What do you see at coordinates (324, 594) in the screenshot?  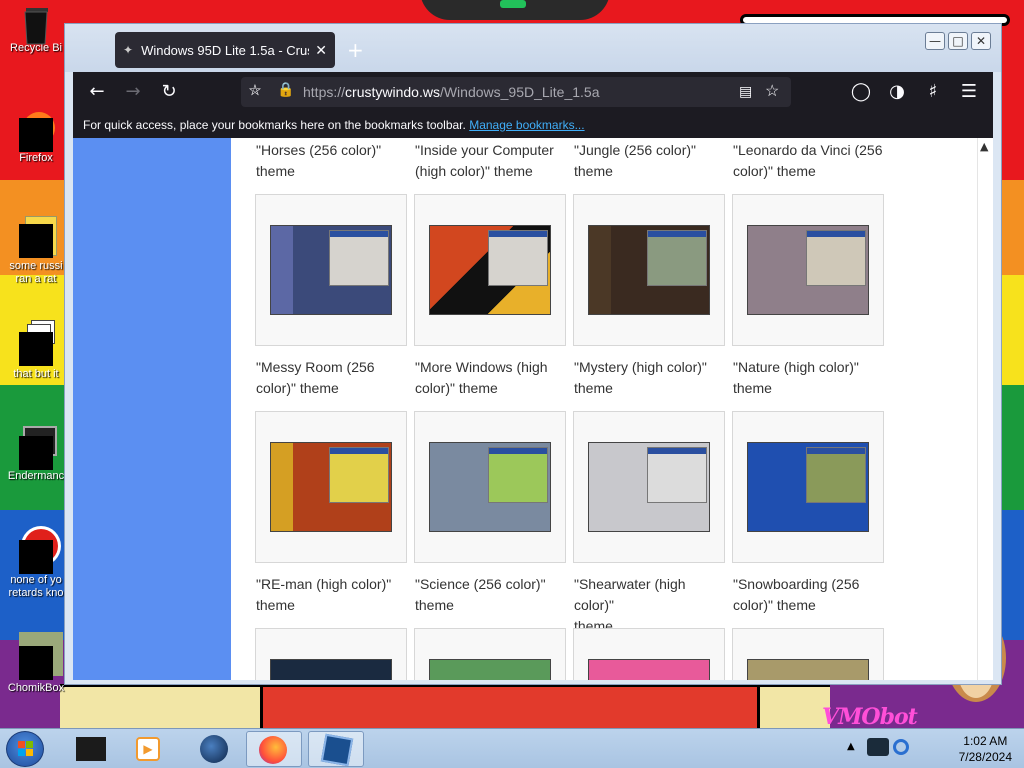 I see `theme-caption: "RE-man (high color)" theme` at bounding box center [324, 594].